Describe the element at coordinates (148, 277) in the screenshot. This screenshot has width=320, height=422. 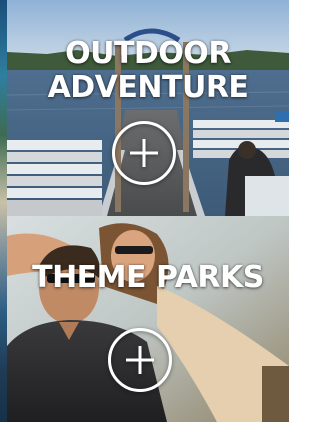
I see `tile-title: THEME PARKS` at that location.